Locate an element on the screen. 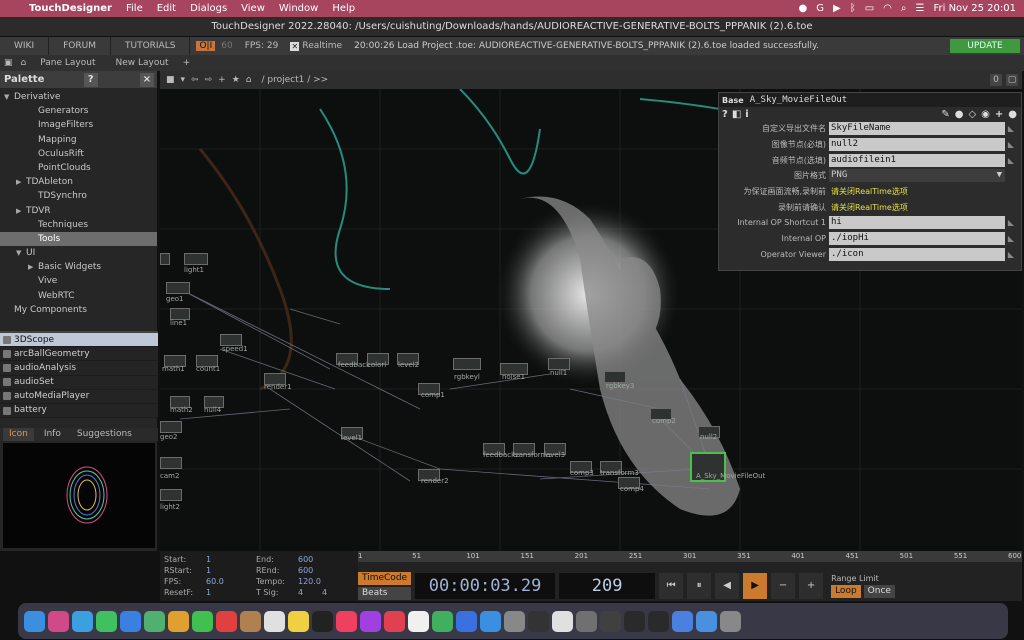 This screenshot has height=640, width=1024. param-field: SkyFileName is located at coordinates (917, 129).